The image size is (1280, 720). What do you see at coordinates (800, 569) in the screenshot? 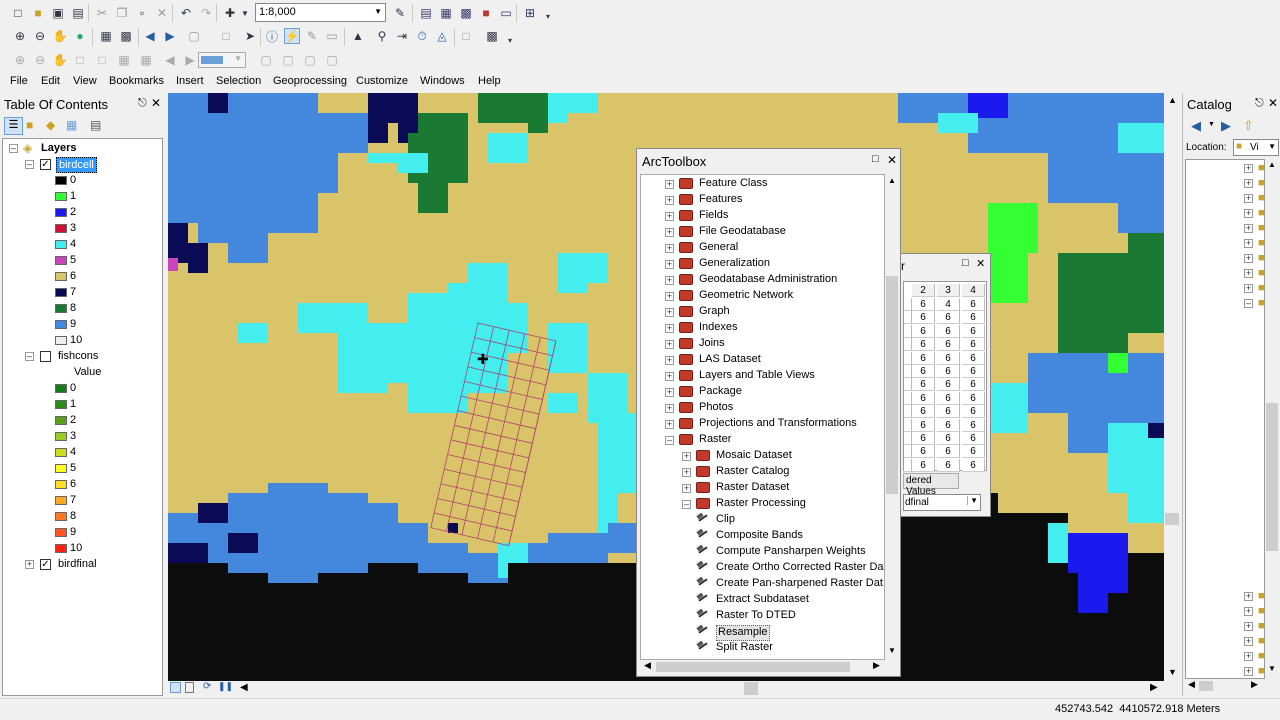
I see `tool-item: Create Ortho Corrected Raster Da` at bounding box center [800, 569].